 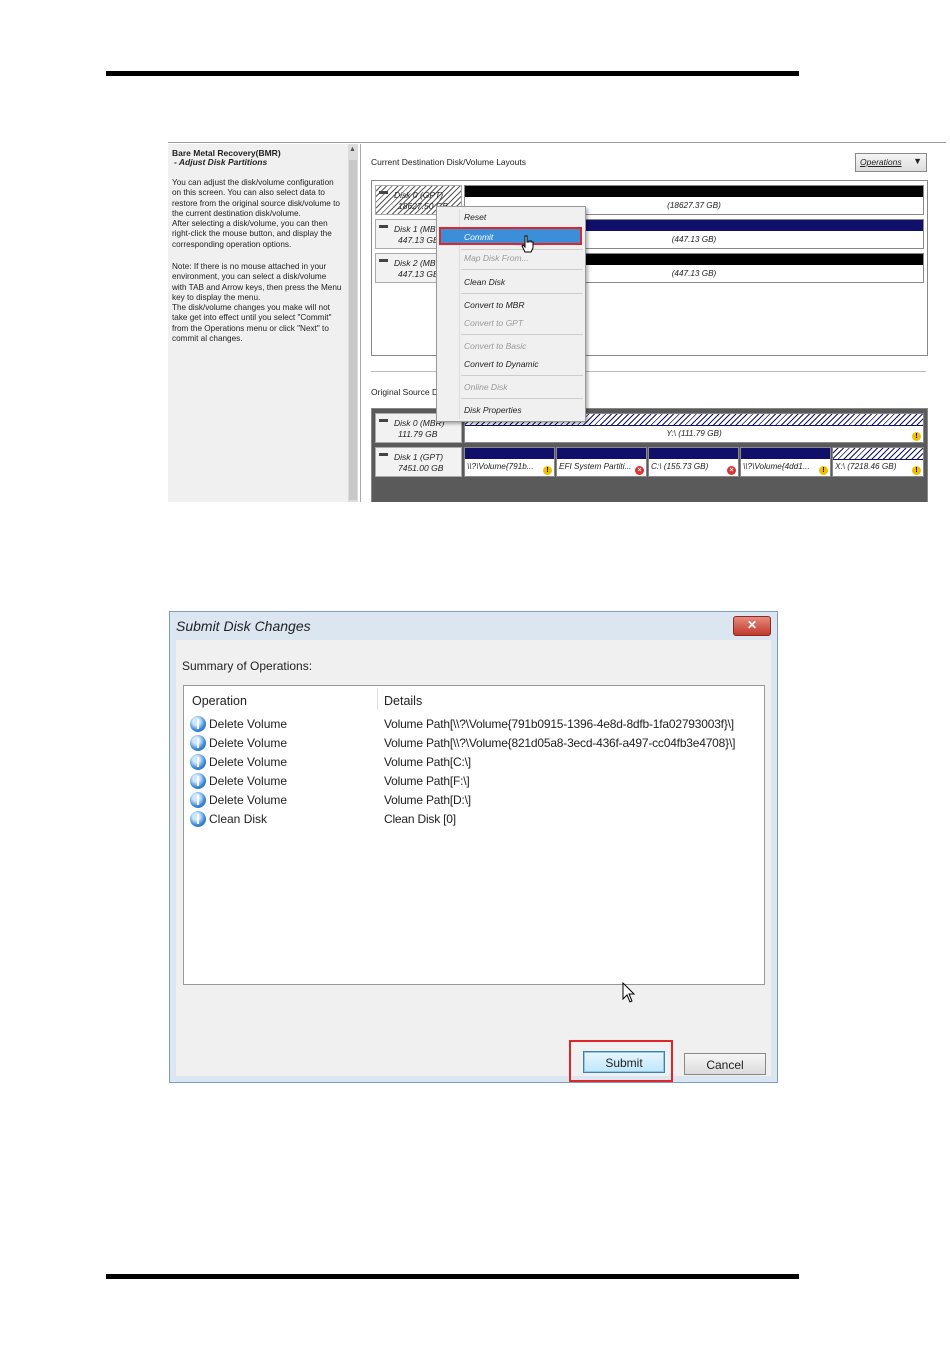 What do you see at coordinates (474, 800) in the screenshot?
I see `table-row: Delete Volume Volume Path[D:\]` at bounding box center [474, 800].